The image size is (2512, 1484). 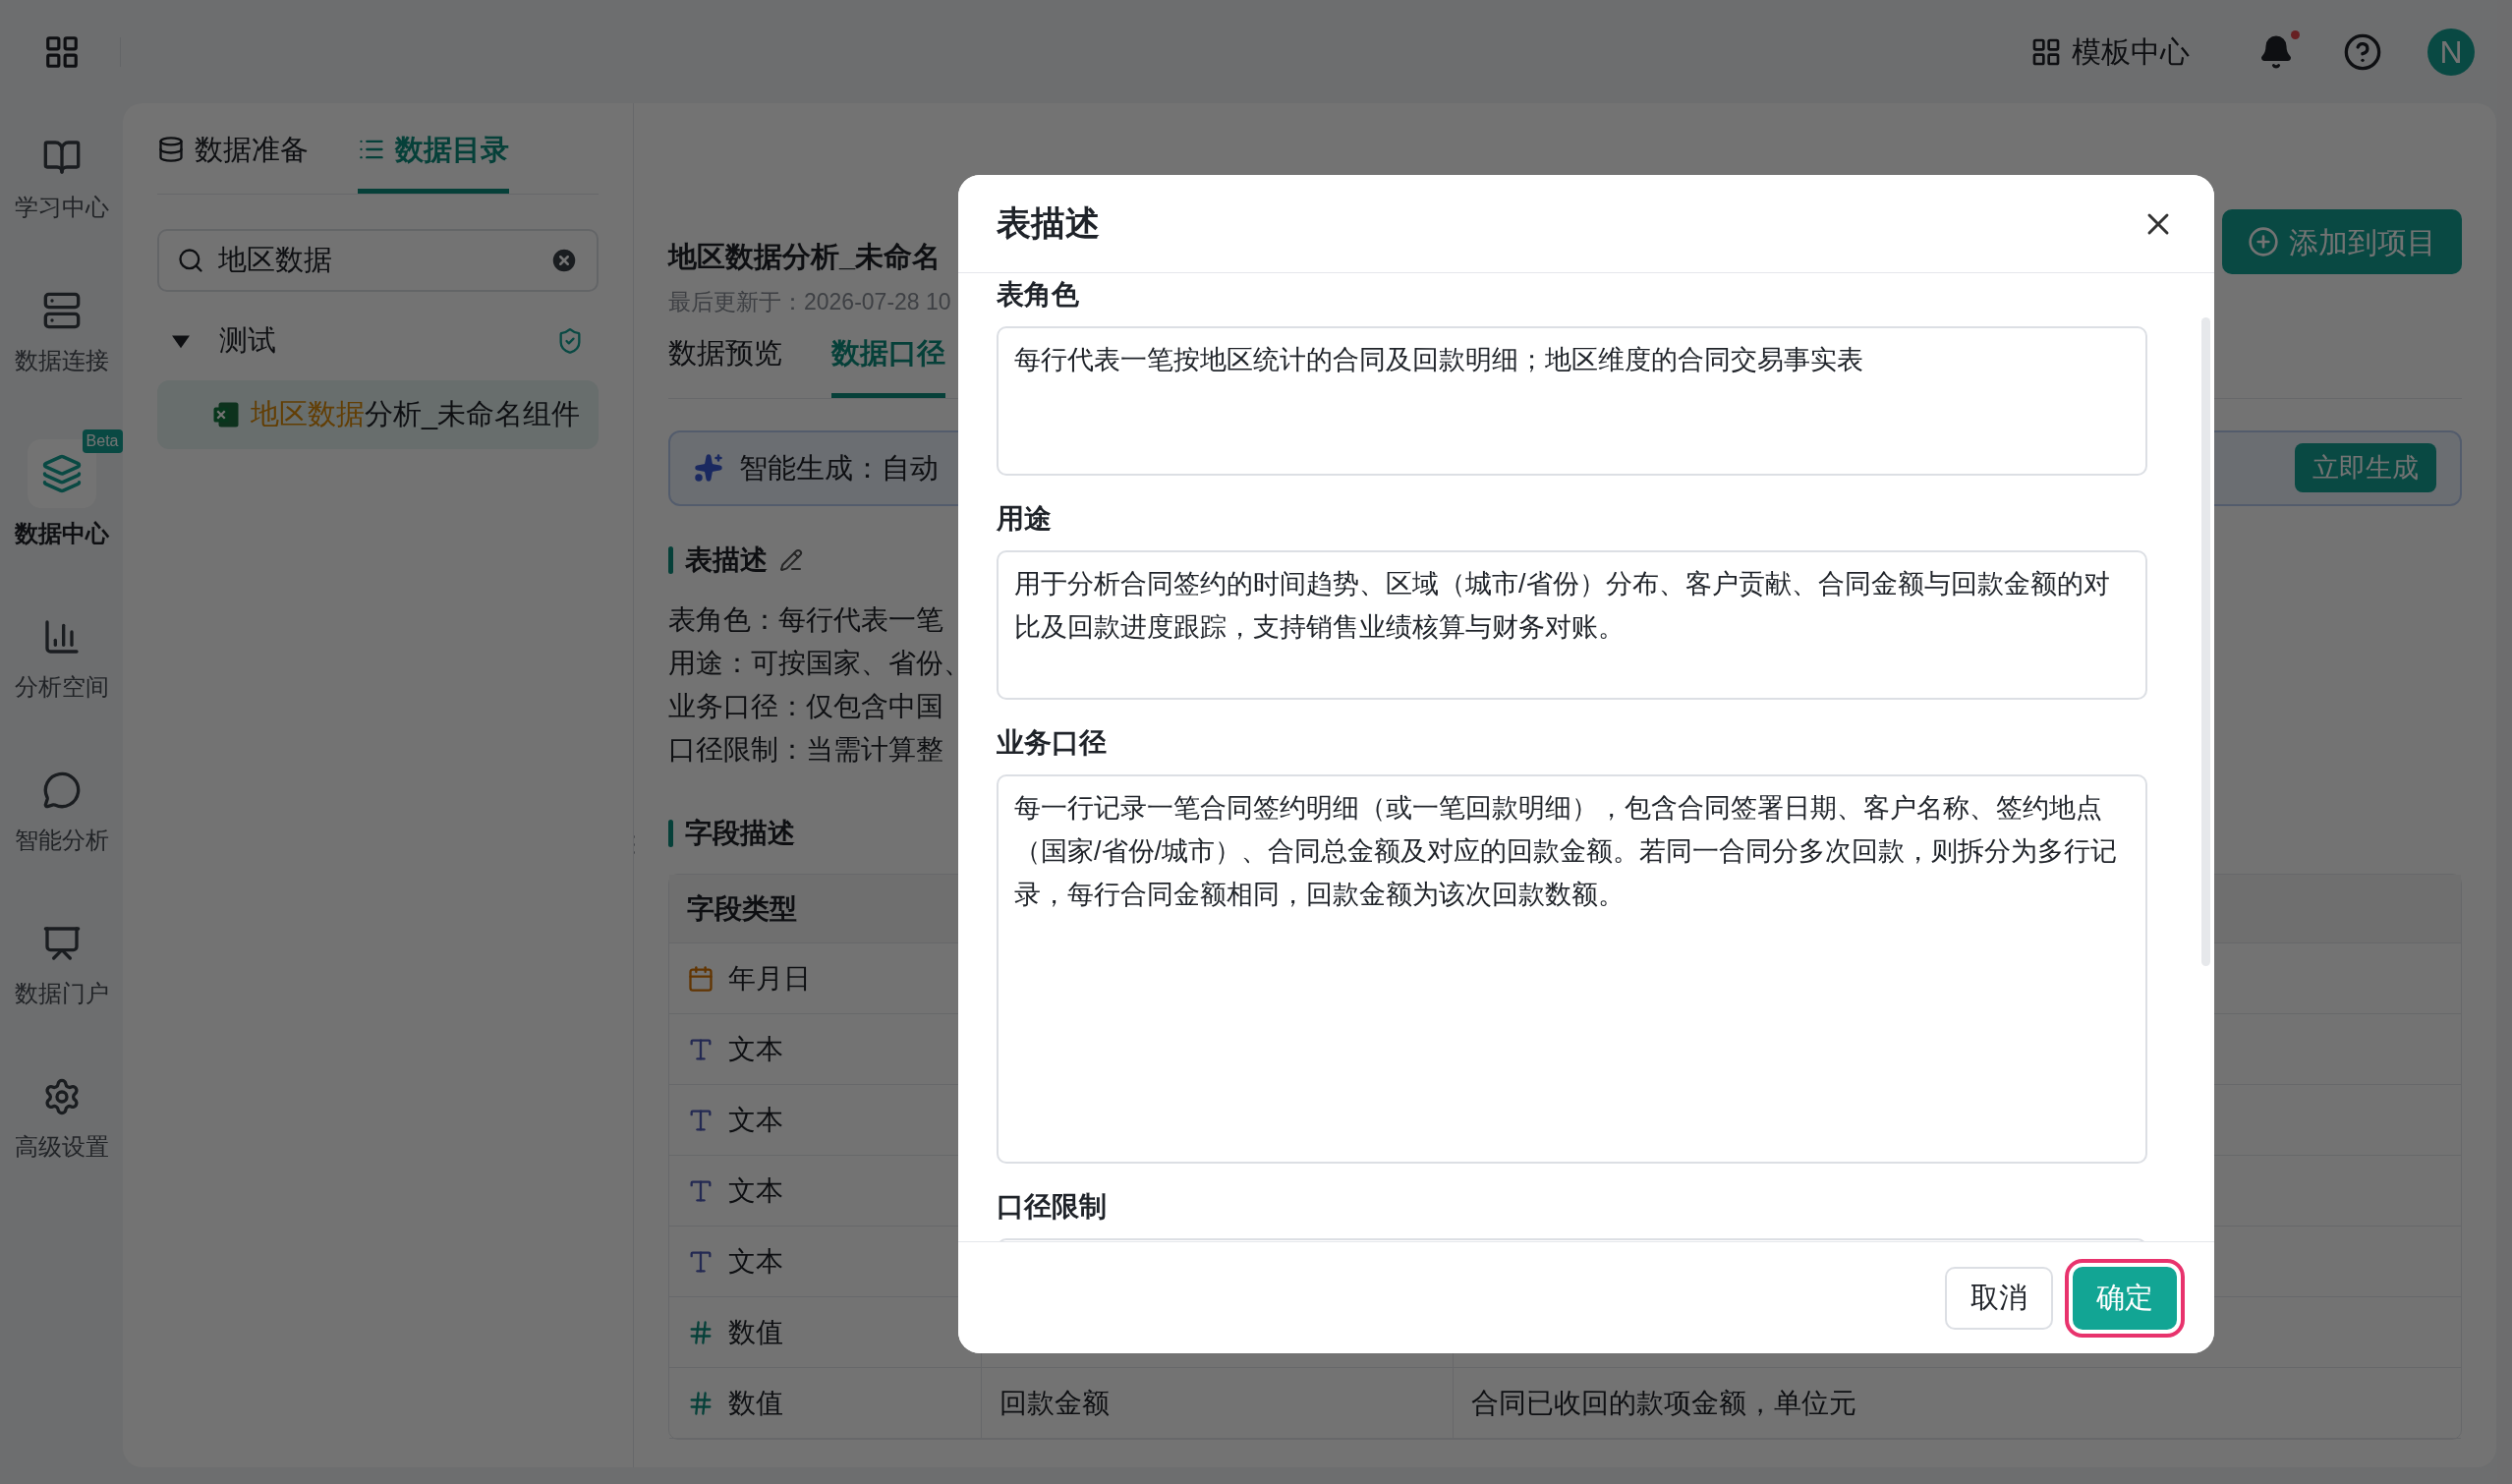 I want to click on table-cell-text: 年月日, so click(x=769, y=978).